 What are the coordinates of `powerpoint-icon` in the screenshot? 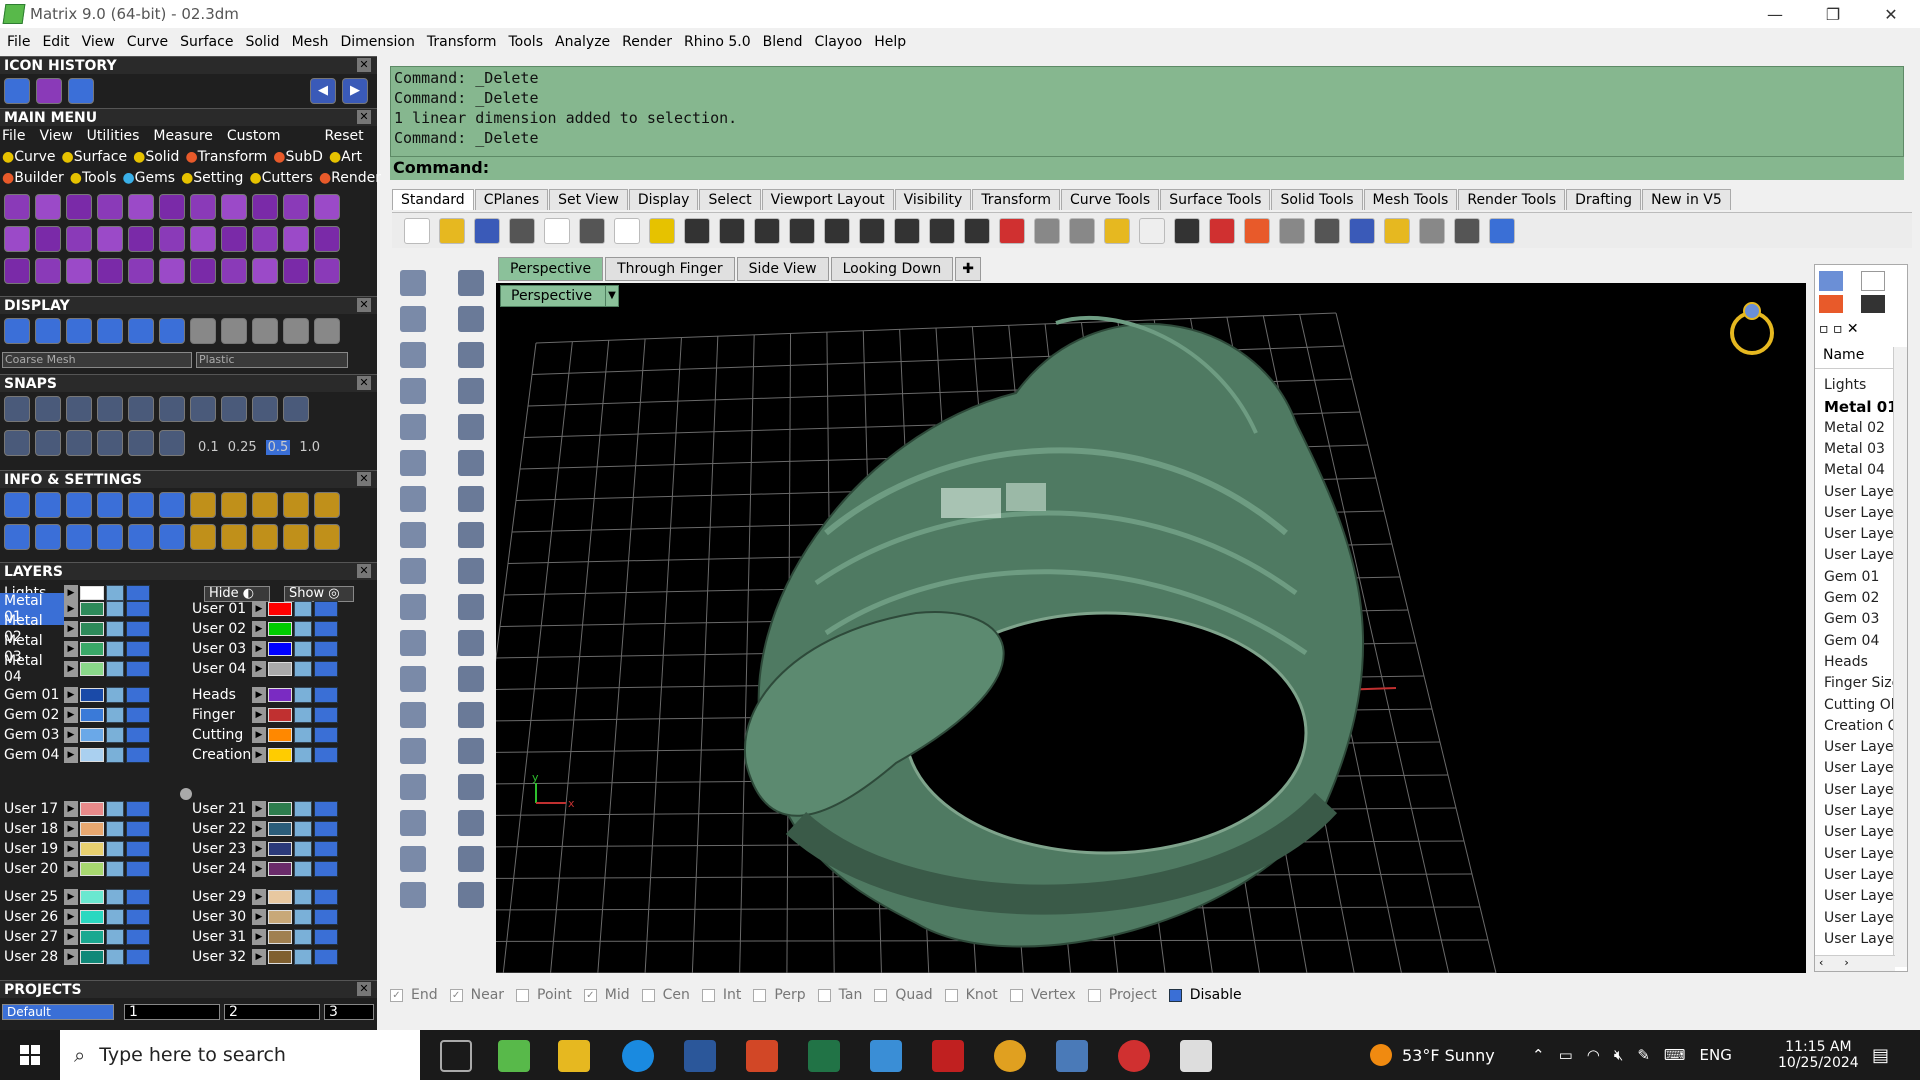 It's located at (762, 1056).